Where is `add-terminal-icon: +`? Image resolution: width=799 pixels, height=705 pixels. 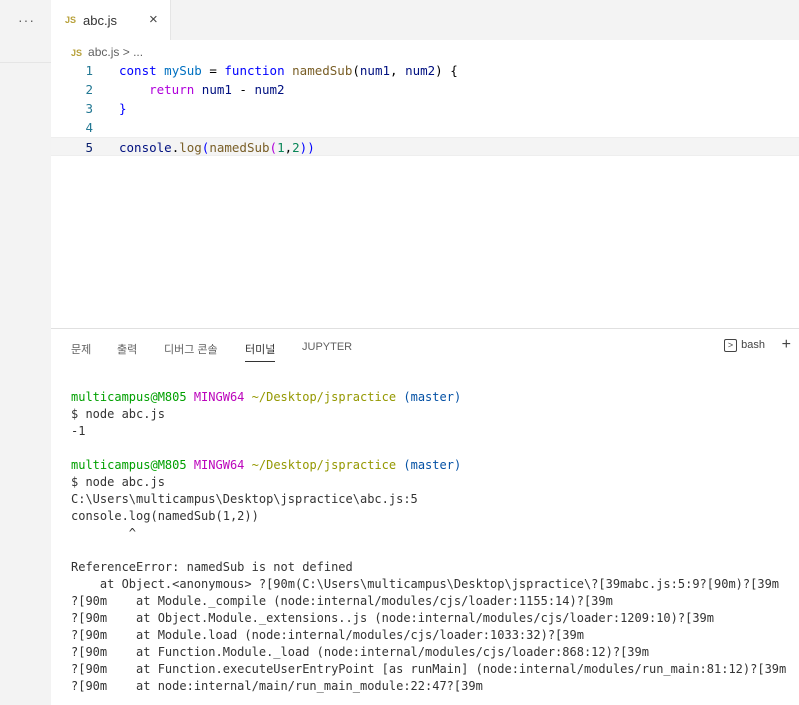
add-terminal-icon: + is located at coordinates (786, 345).